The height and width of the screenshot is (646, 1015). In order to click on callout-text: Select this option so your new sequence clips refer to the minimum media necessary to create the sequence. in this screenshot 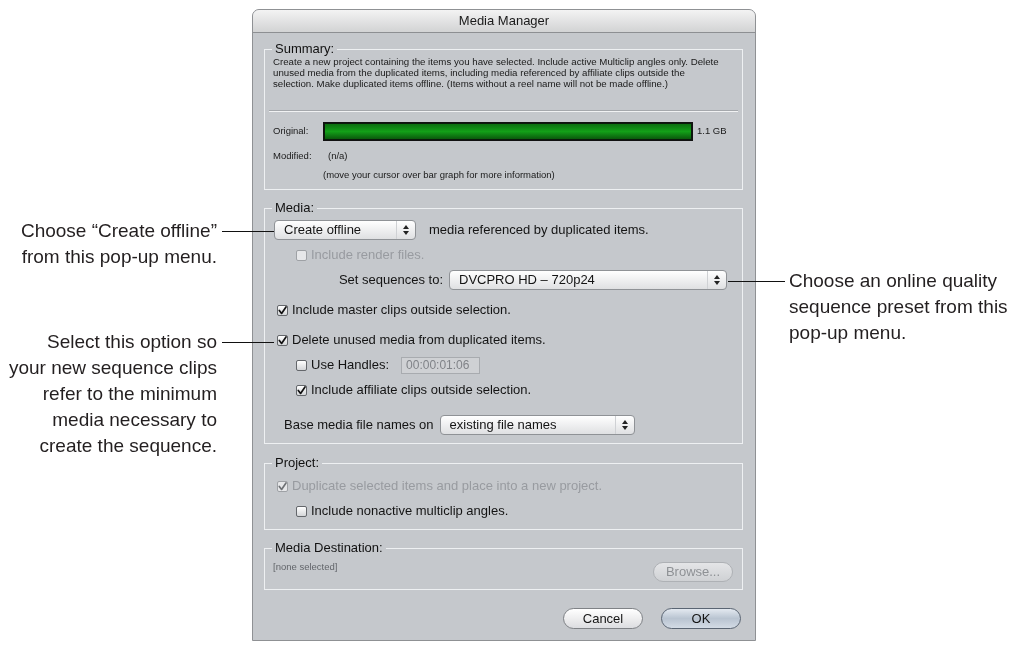, I will do `click(112, 394)`.